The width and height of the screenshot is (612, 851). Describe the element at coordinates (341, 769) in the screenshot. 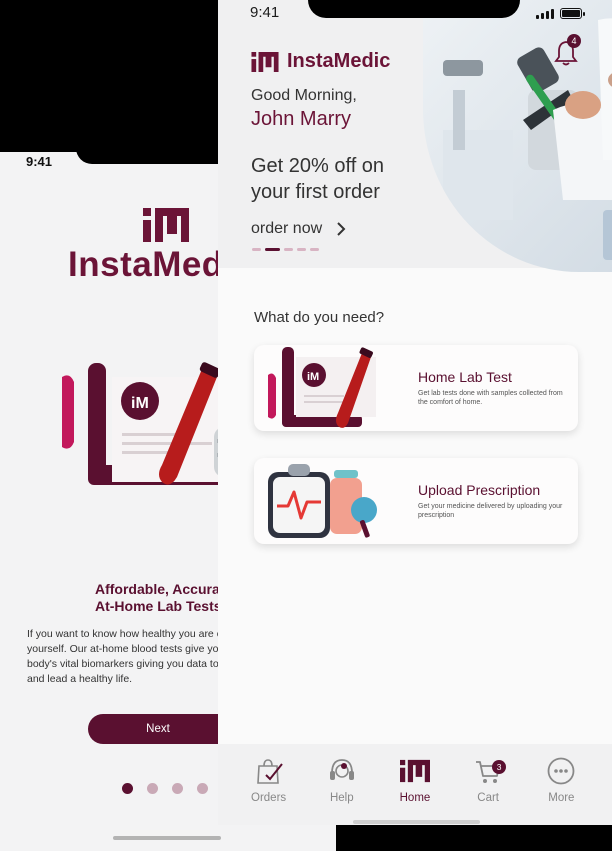

I see `headset-icon` at that location.